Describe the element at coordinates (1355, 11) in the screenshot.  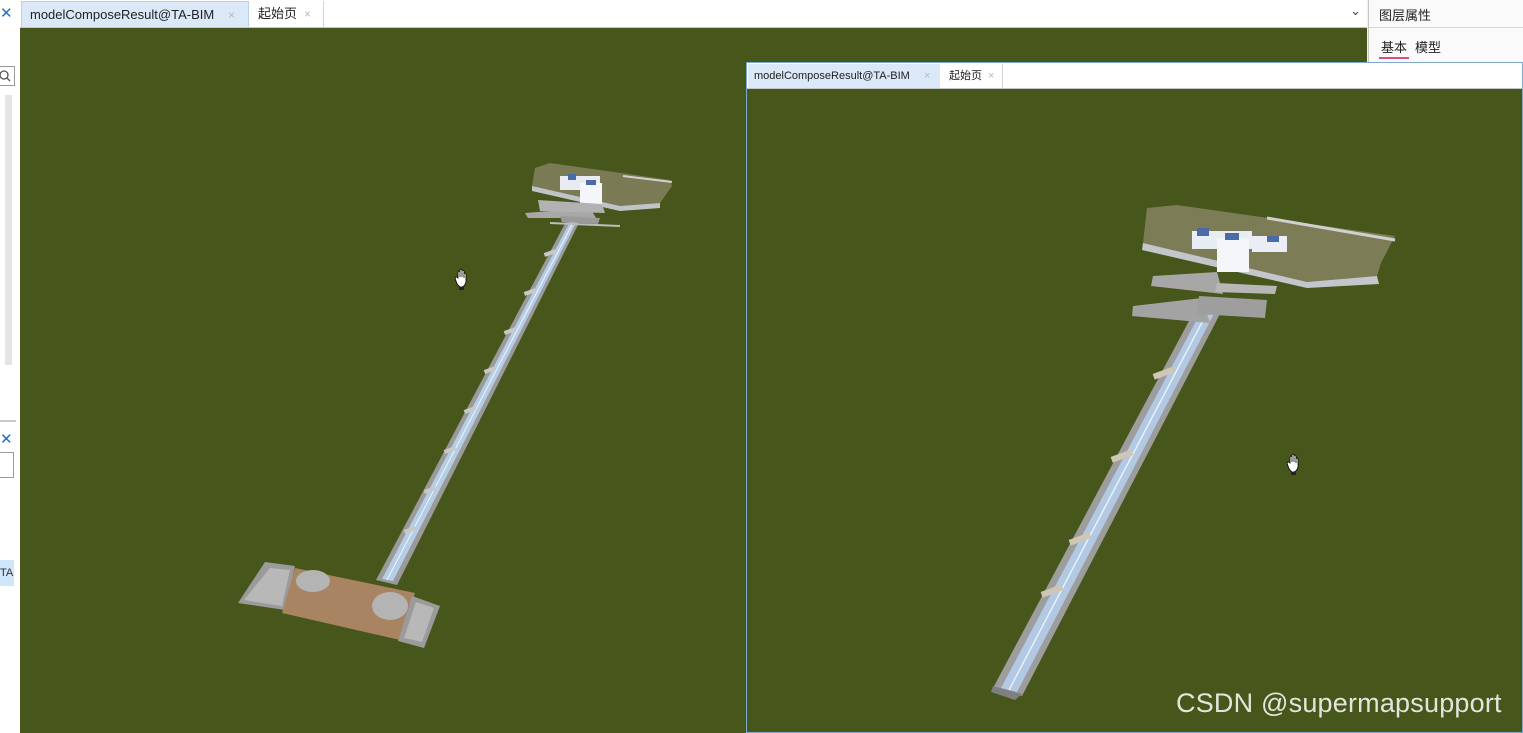
I see `chevron-down-icon: ⌄` at that location.